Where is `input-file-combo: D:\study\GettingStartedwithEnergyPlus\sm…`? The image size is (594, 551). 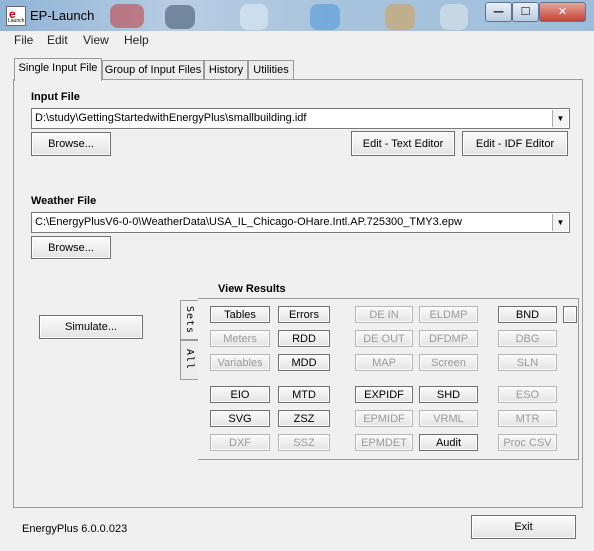
input-file-combo: D:\study\GettingStartedwithEnergyPlus\sm… is located at coordinates (300, 118).